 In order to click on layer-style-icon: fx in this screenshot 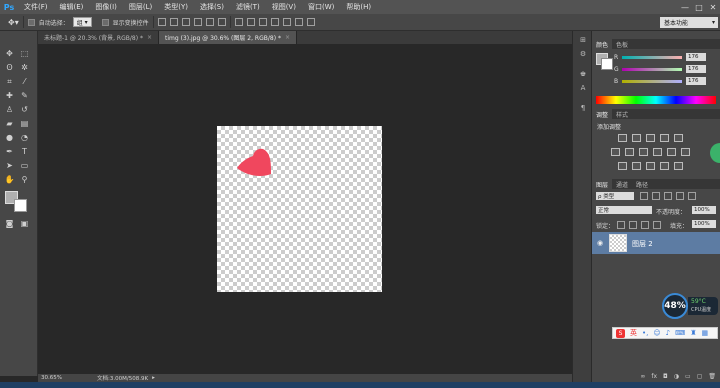, I will do `click(654, 377)`.